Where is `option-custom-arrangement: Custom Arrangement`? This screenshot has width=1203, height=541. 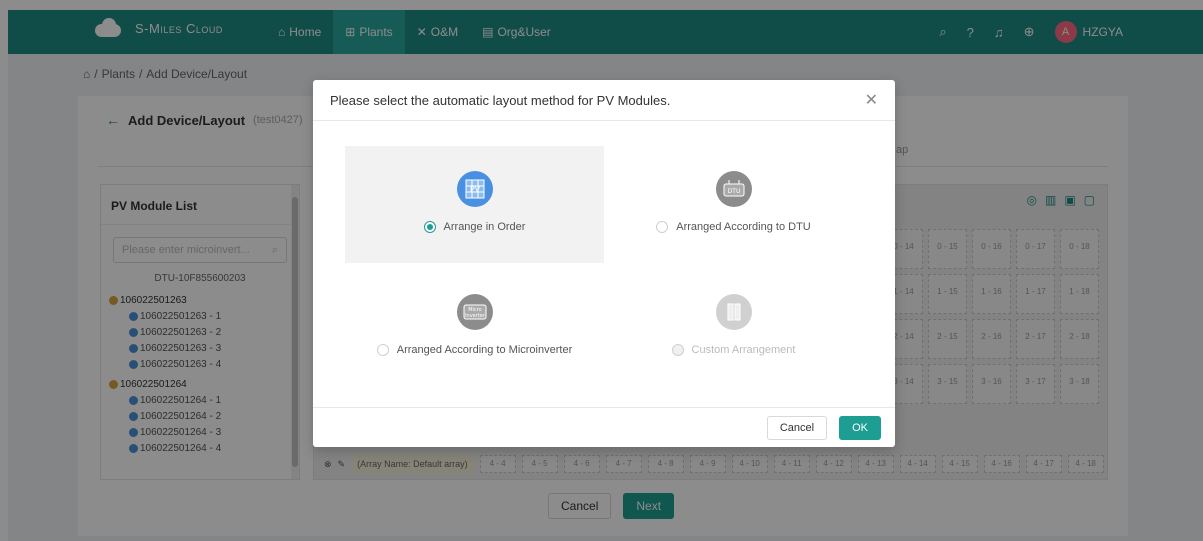 option-custom-arrangement: Custom Arrangement is located at coordinates (733, 327).